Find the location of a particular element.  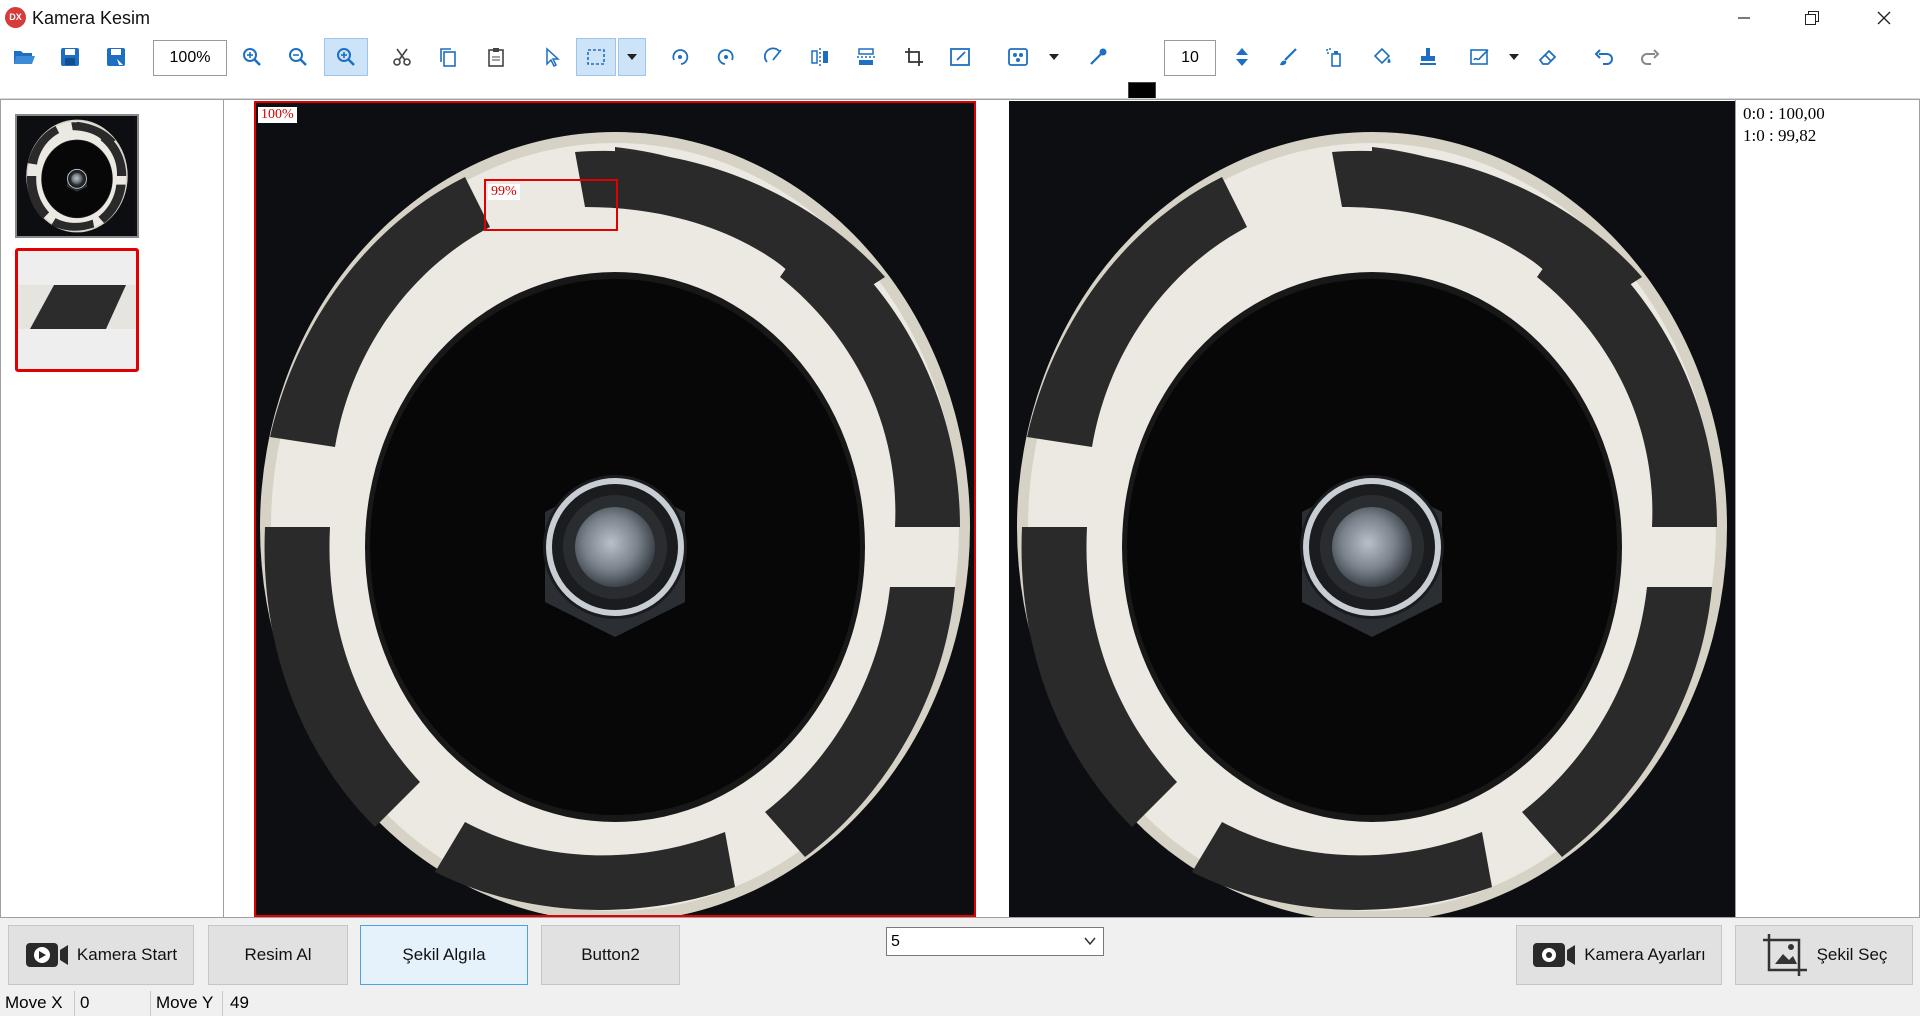

signature-dropdown is located at coordinates (1514, 57).